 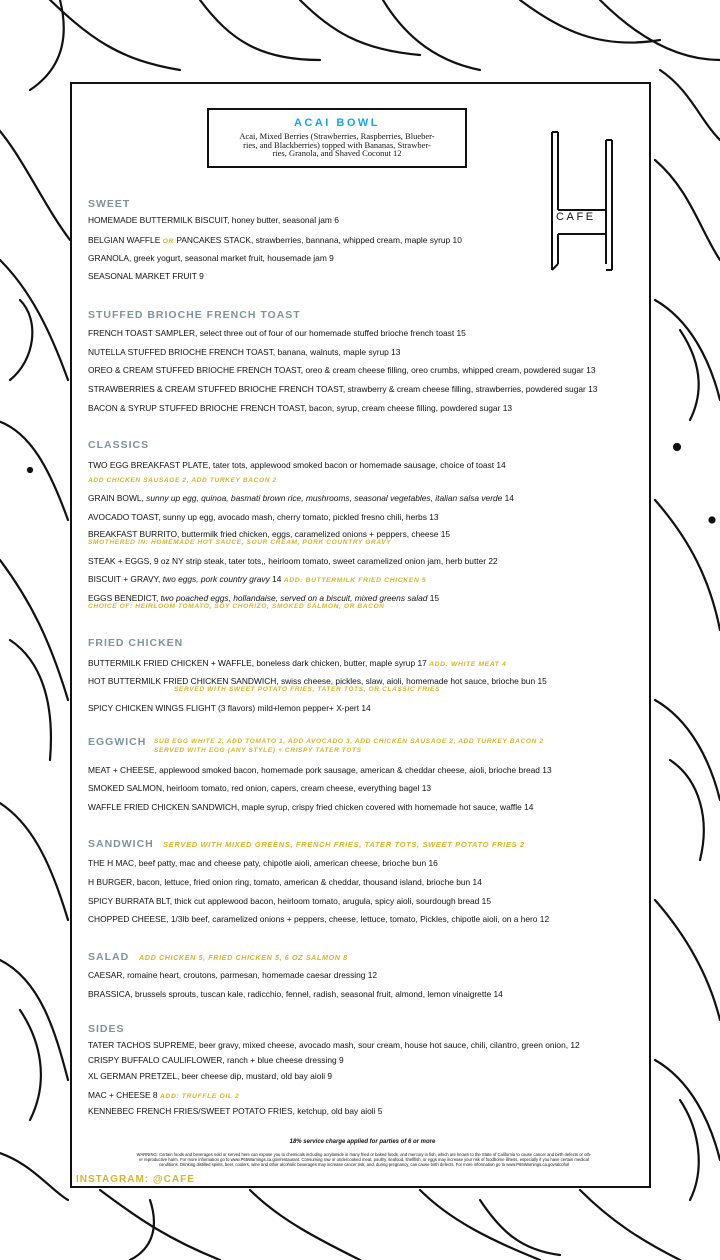 What do you see at coordinates (109, 204) in the screenshot?
I see `section-heading-sweet: SWEET` at bounding box center [109, 204].